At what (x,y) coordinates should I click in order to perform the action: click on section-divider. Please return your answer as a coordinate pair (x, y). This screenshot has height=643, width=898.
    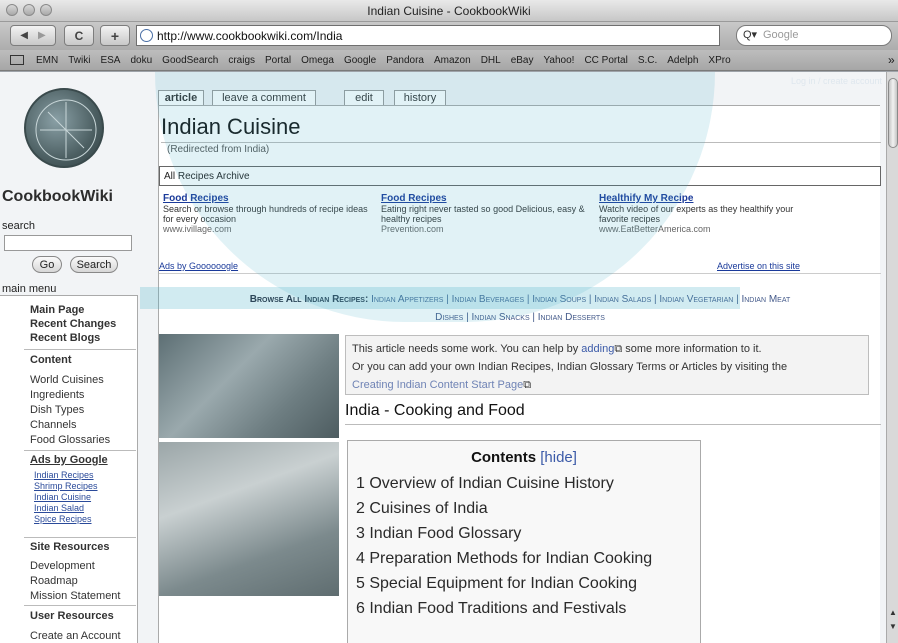
    Looking at the image, I should click on (613, 424).